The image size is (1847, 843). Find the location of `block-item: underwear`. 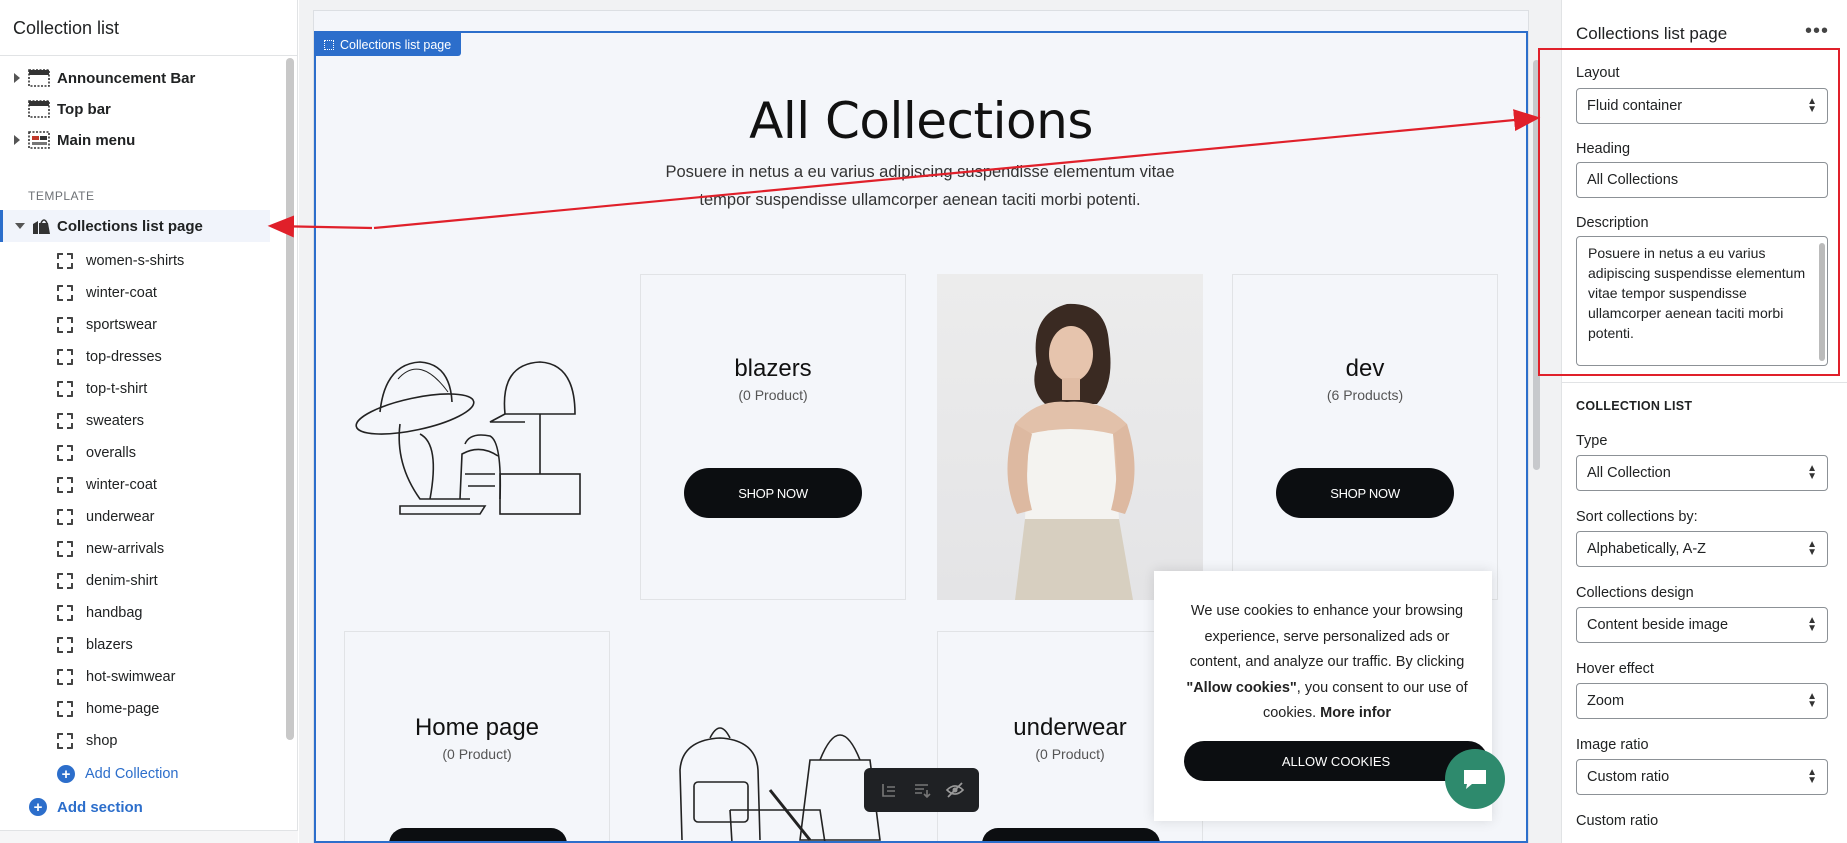

block-item: underwear is located at coordinates (172, 517).